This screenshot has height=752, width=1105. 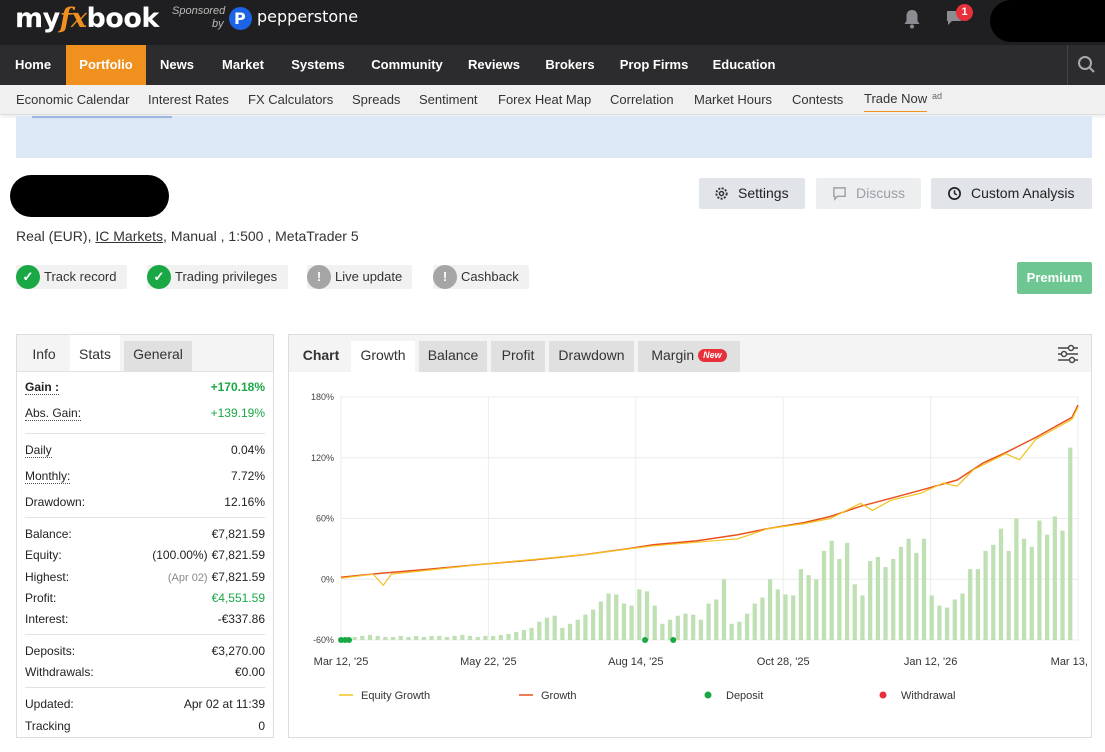 I want to click on subnav-spreads: Spreads, so click(x=376, y=99).